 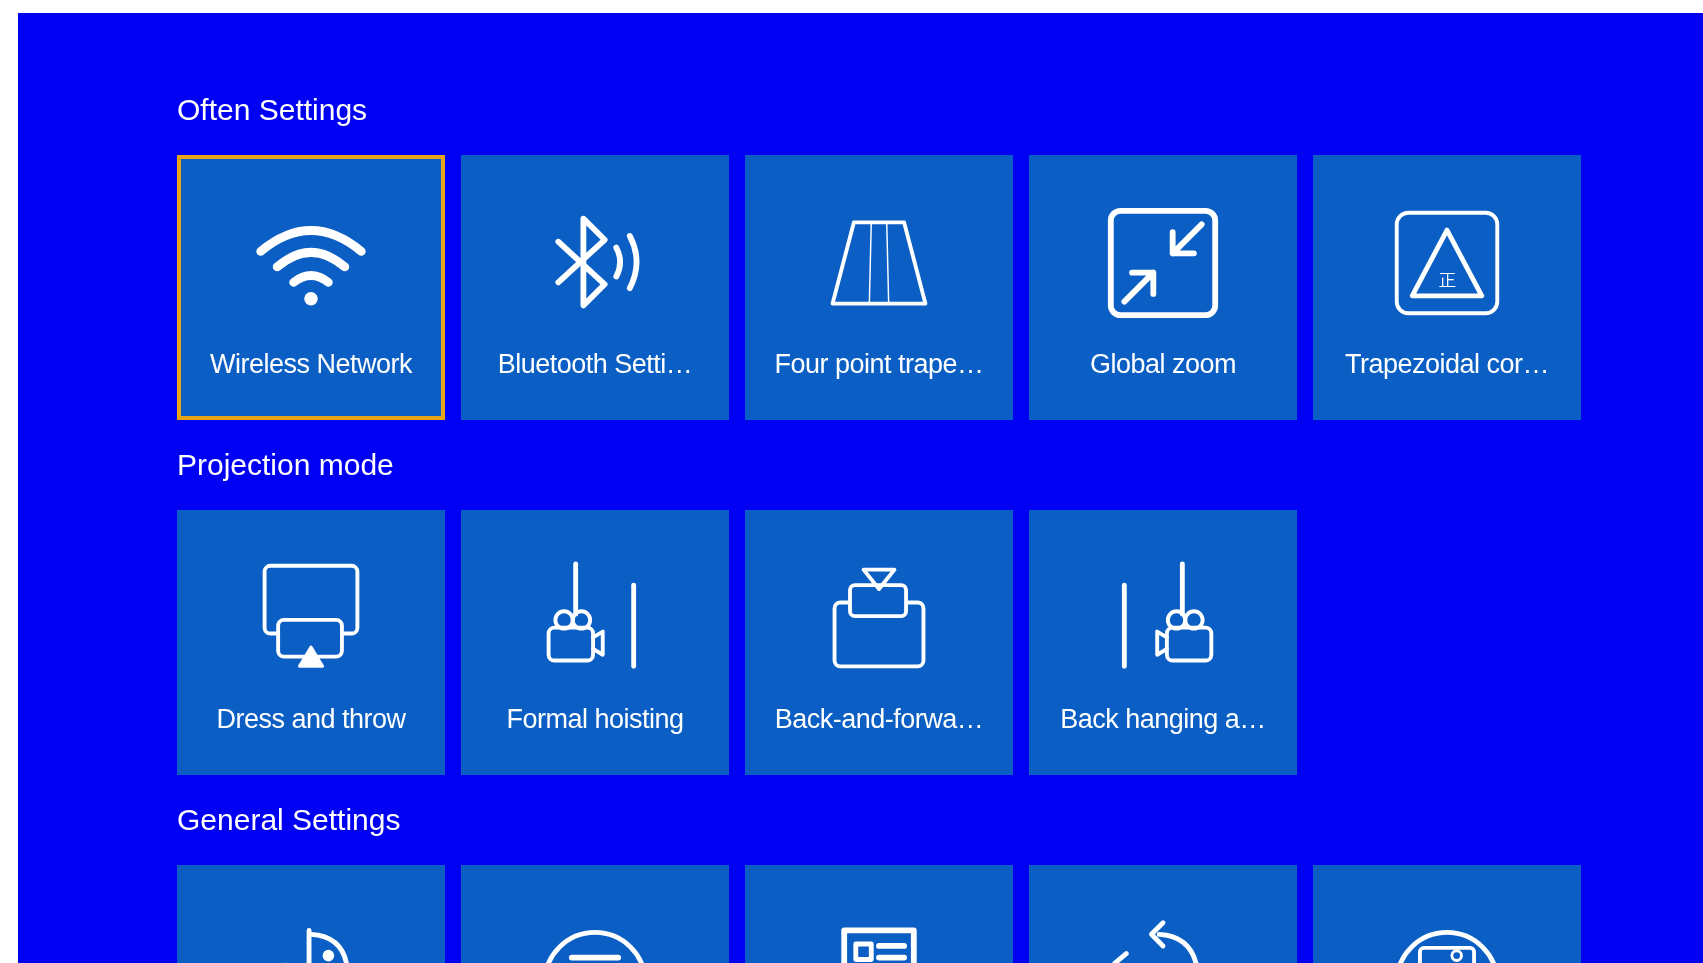 What do you see at coordinates (289, 820) in the screenshot?
I see `section-heading: General Settings` at bounding box center [289, 820].